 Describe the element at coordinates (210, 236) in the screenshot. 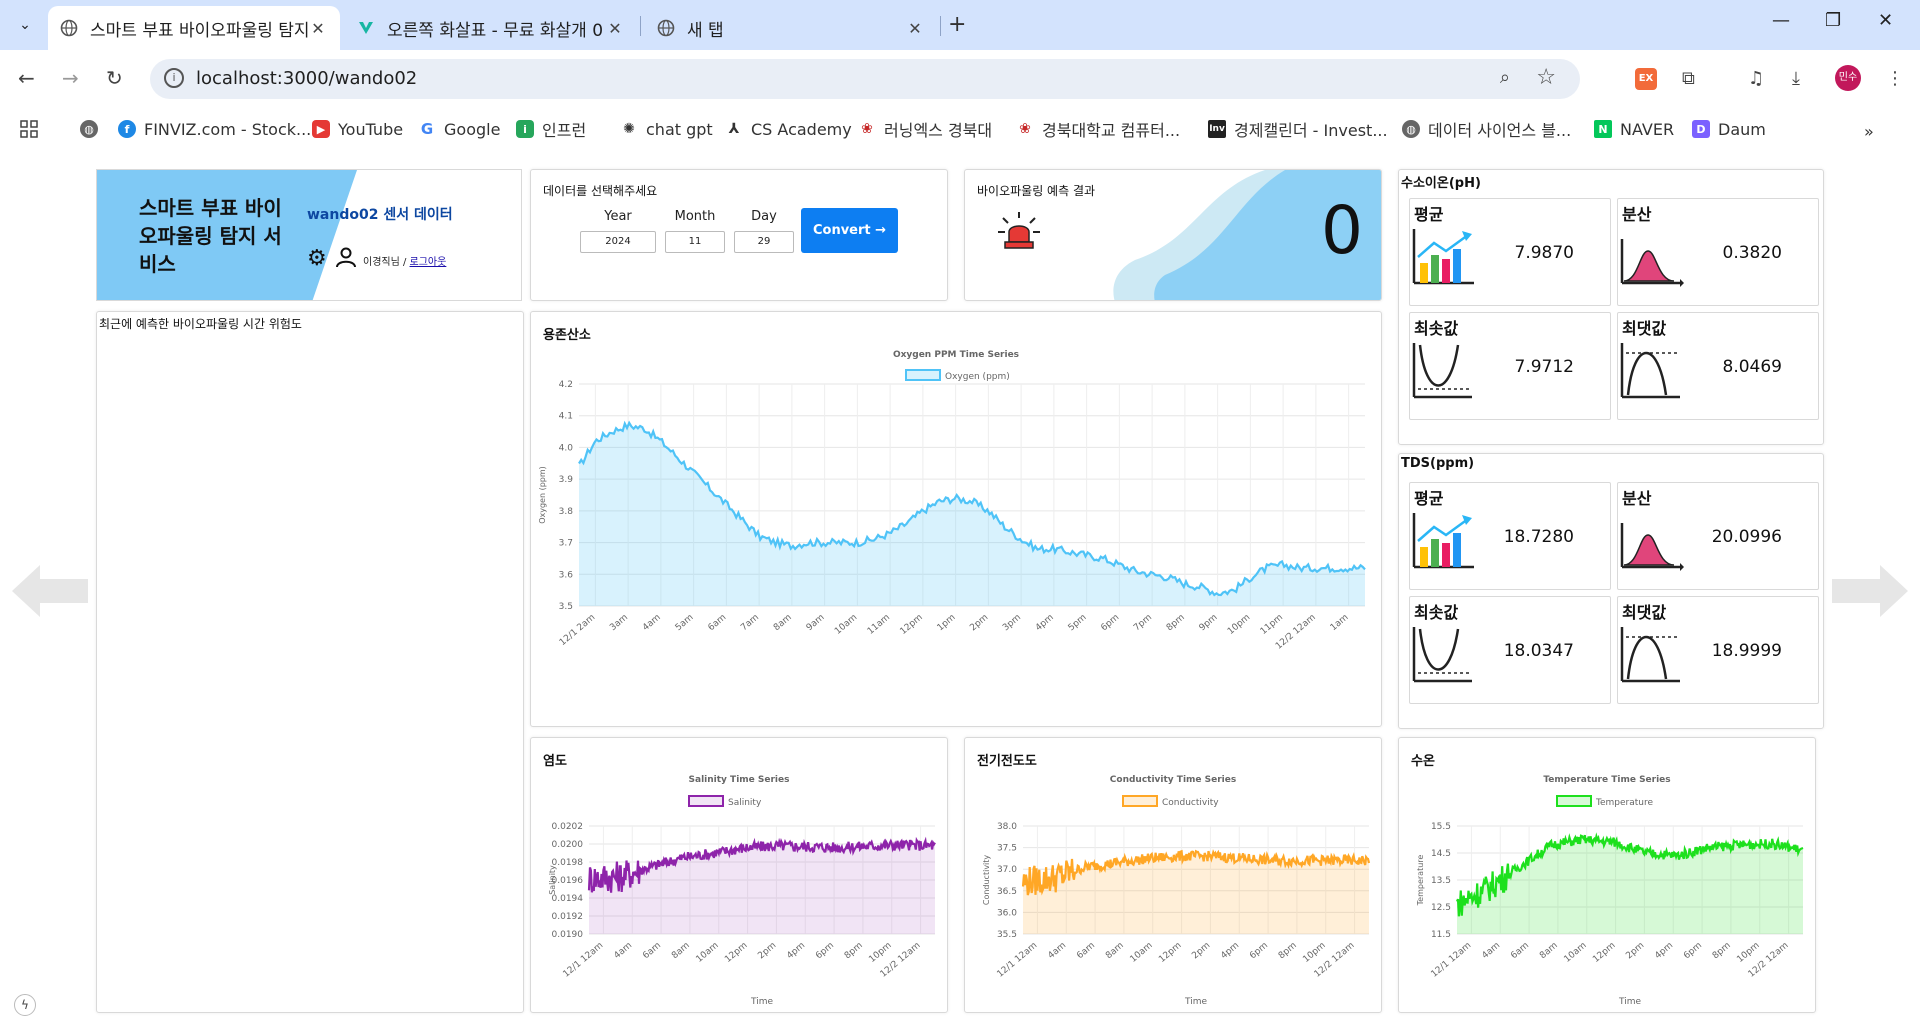

I see `service-title: 스마트 부표 바이오파울링 탐지 서비스` at that location.